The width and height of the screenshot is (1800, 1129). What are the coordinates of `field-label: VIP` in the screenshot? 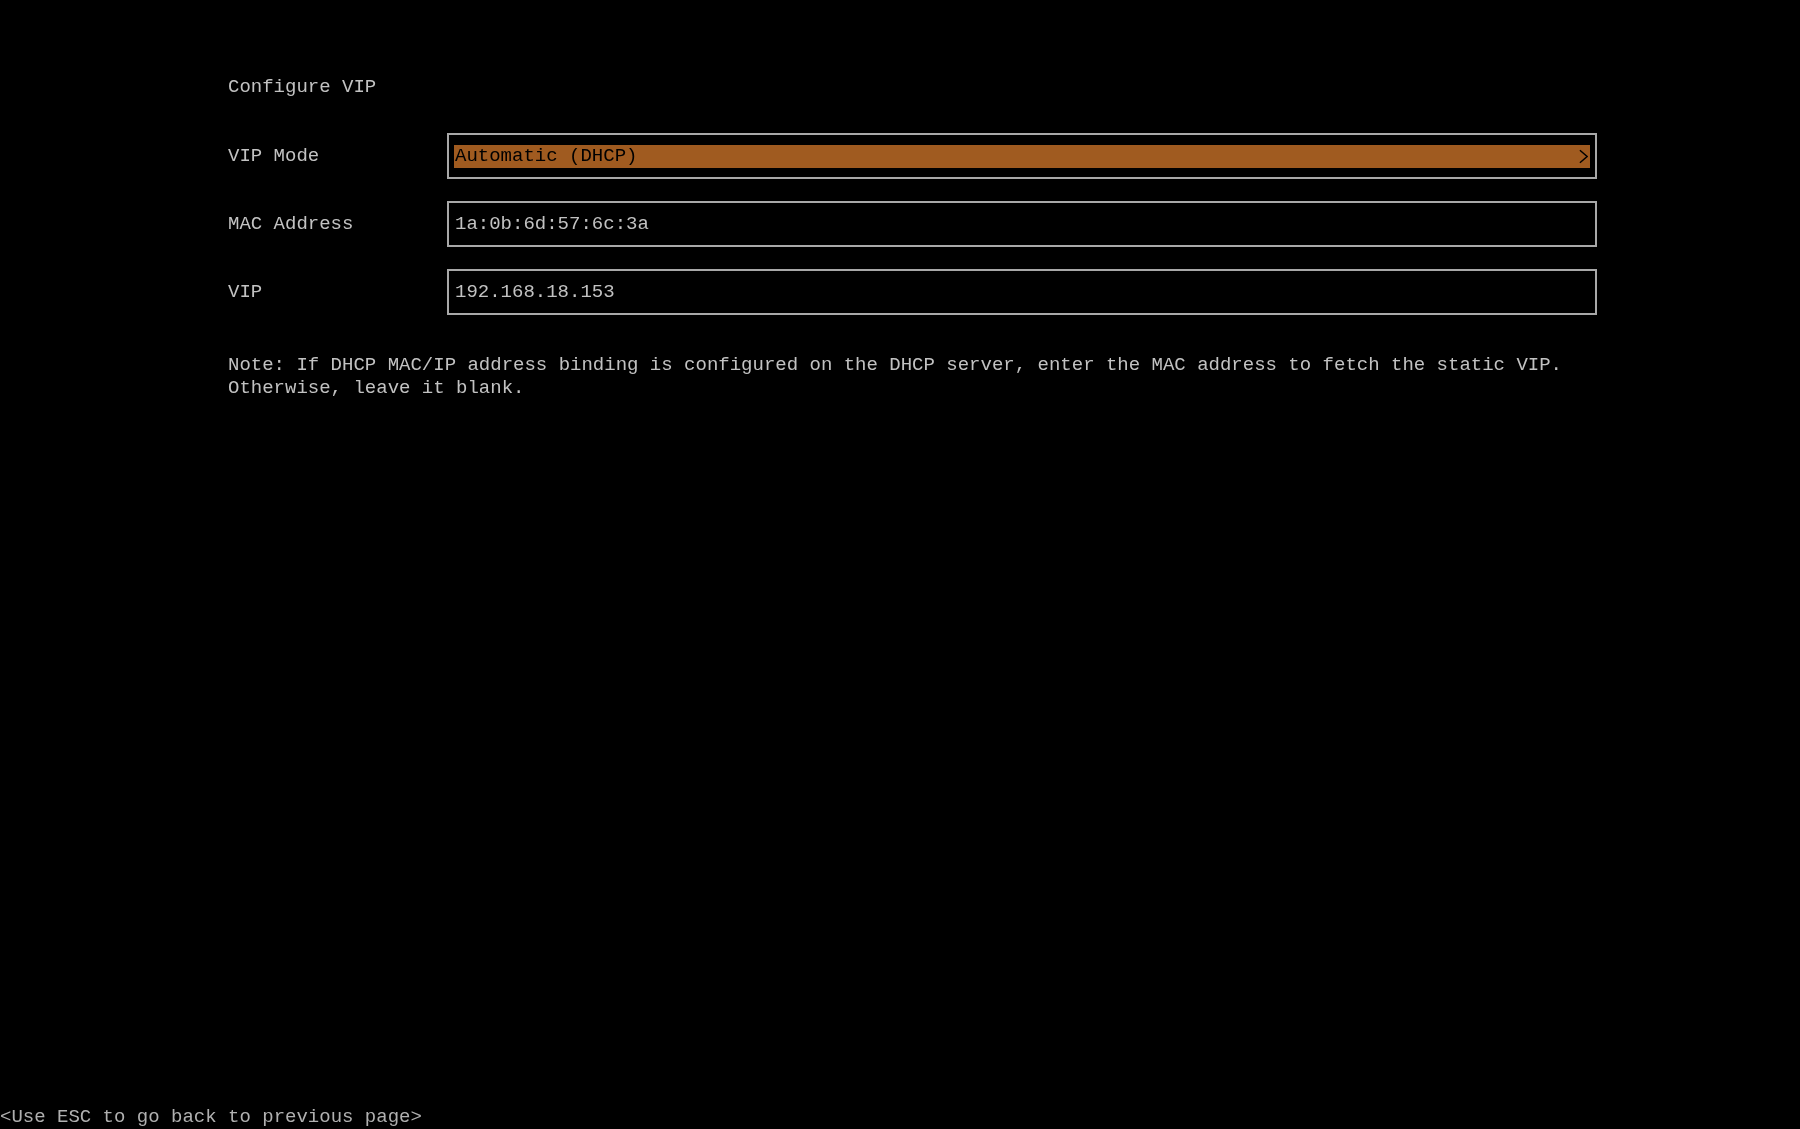 It's located at (246, 292).